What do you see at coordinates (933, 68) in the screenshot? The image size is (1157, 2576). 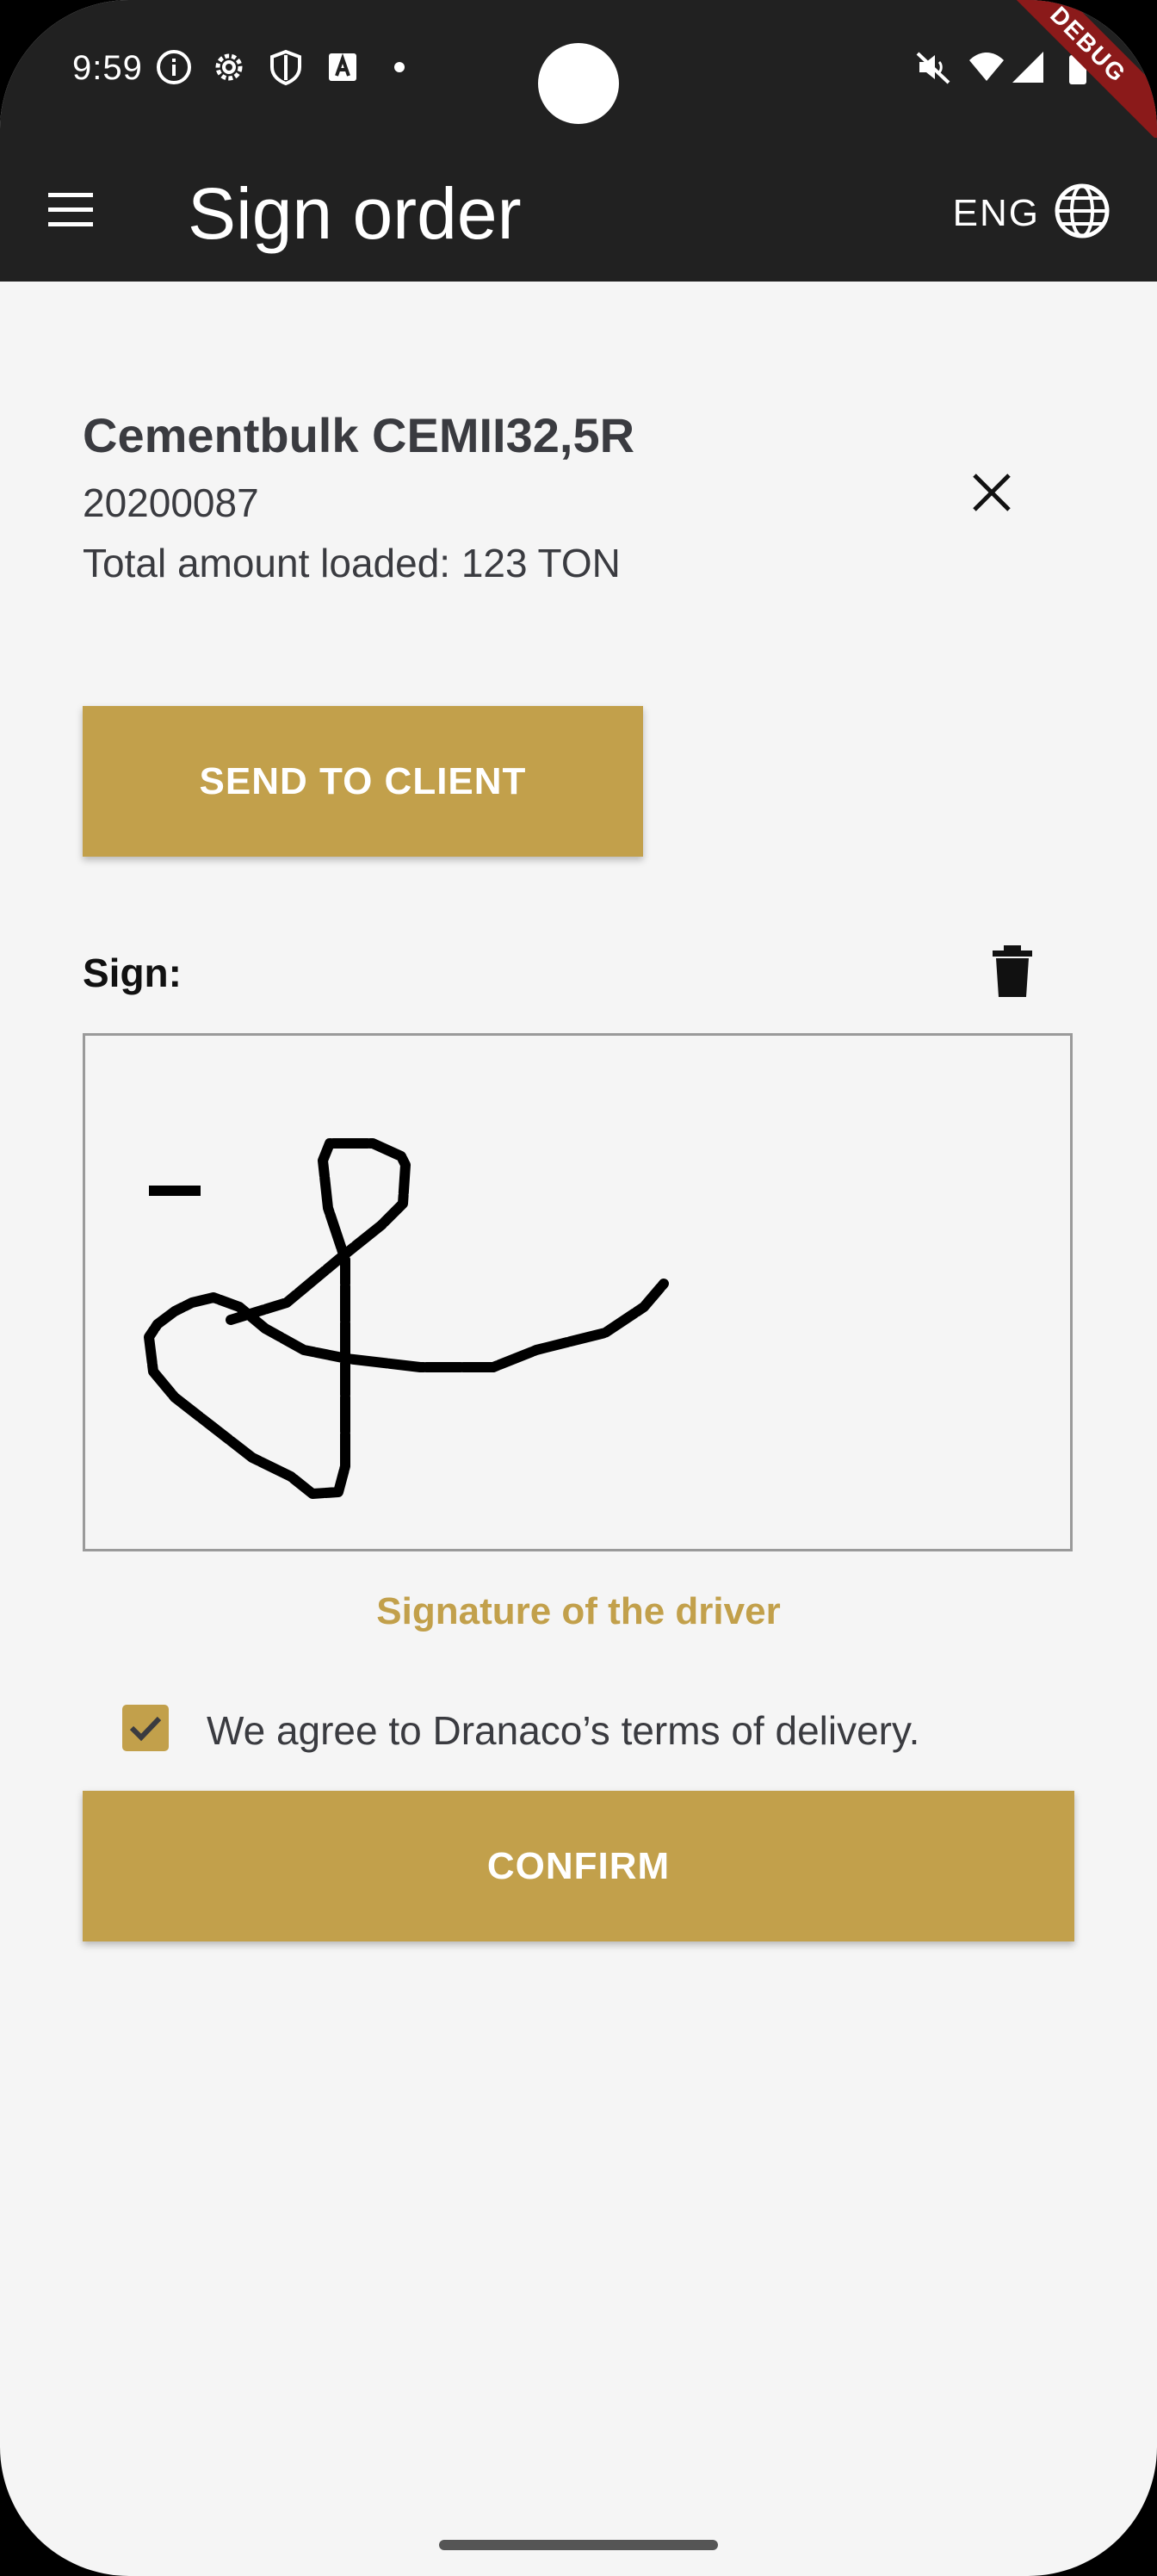 I see `mute-icon` at bounding box center [933, 68].